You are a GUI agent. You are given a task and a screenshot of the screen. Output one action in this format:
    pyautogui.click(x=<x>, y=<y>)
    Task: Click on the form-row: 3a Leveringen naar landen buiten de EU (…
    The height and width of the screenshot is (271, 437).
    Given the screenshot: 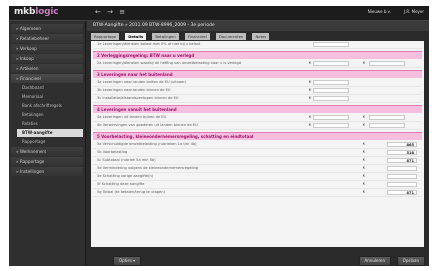 What is the action you would take?
    pyautogui.click(x=257, y=83)
    